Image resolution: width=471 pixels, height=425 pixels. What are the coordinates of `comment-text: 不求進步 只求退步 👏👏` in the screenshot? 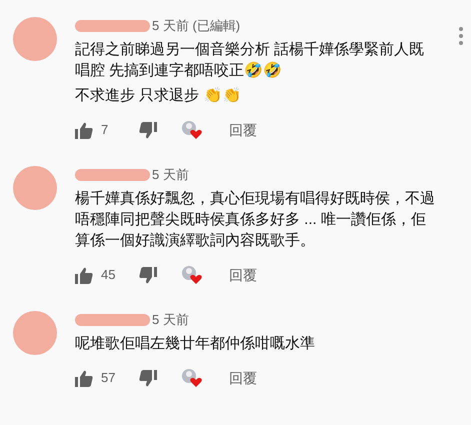 It's located at (158, 96).